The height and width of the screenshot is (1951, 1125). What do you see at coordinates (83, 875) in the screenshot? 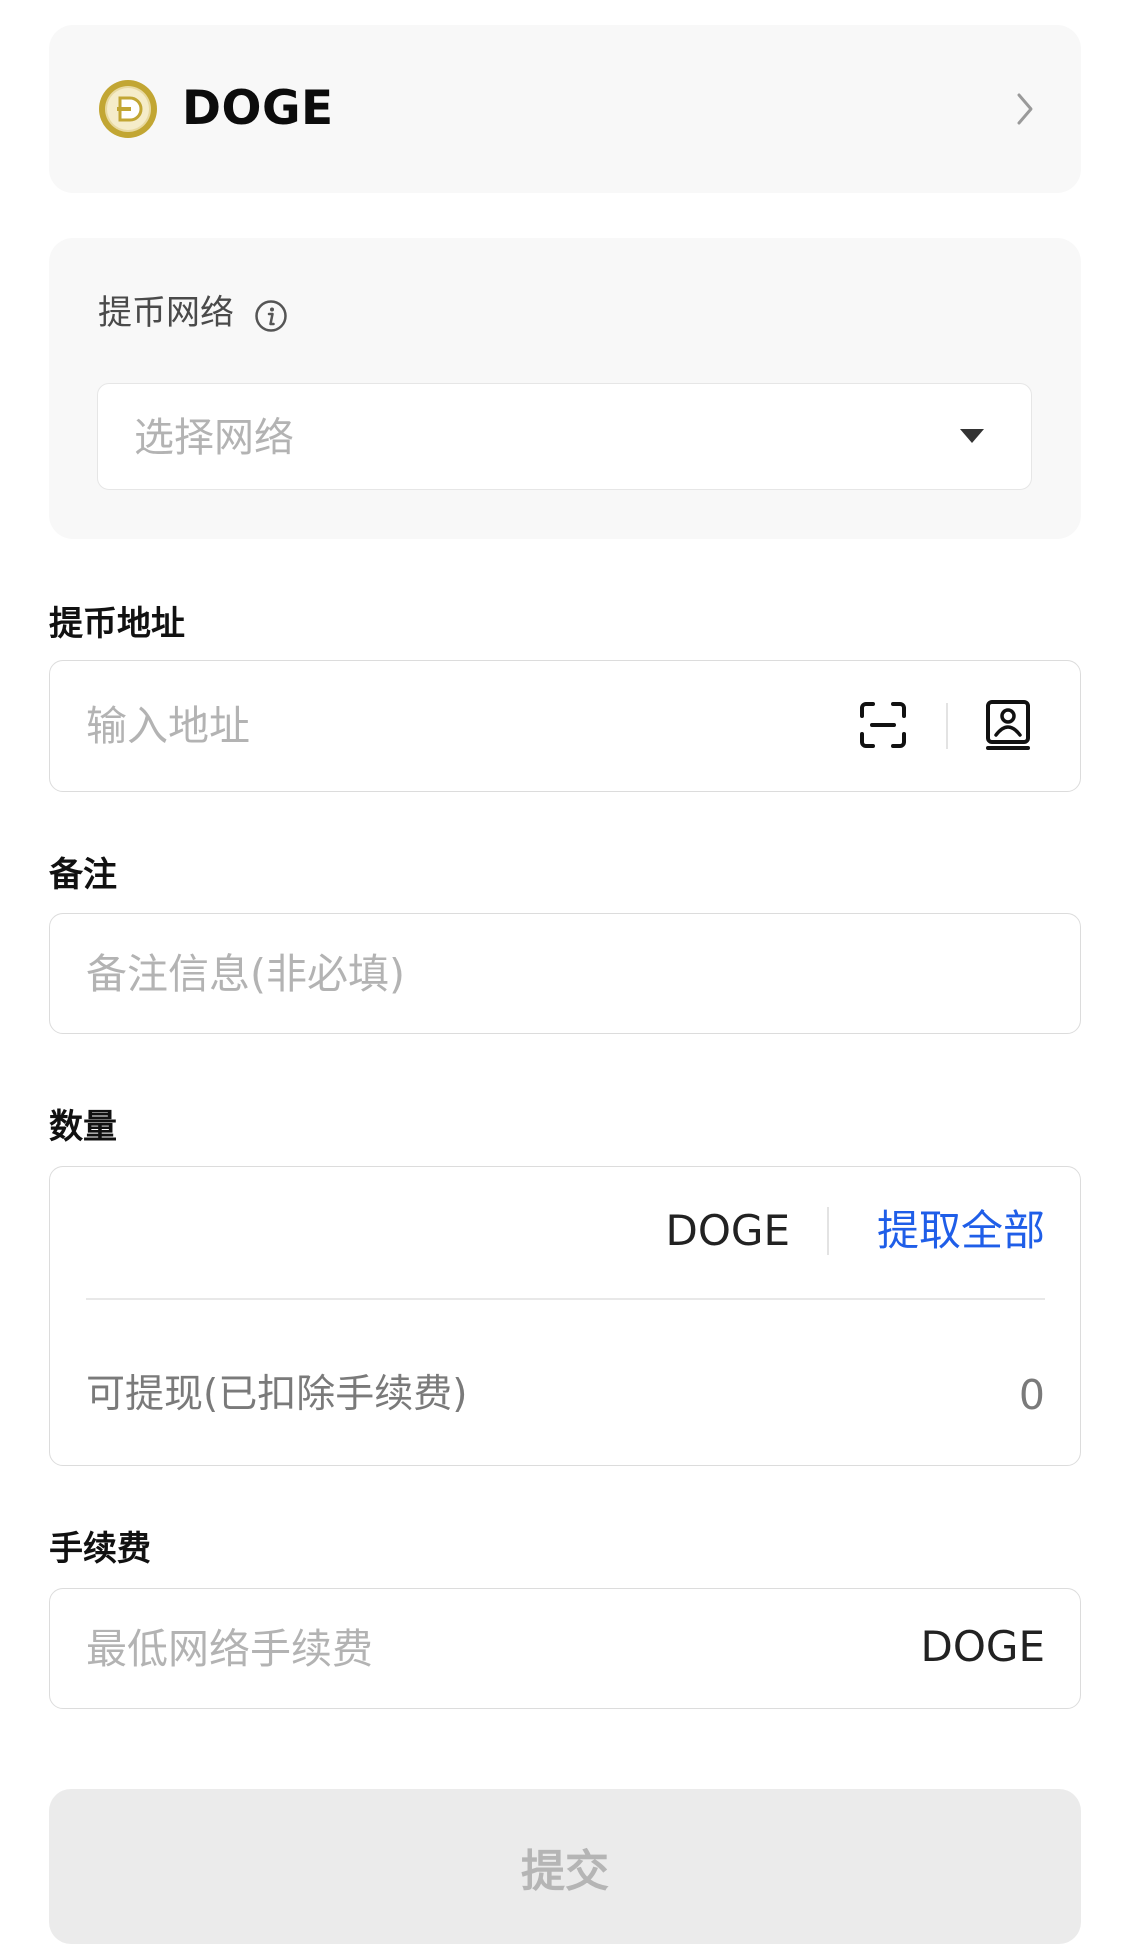
I see `memo-label: 备注` at bounding box center [83, 875].